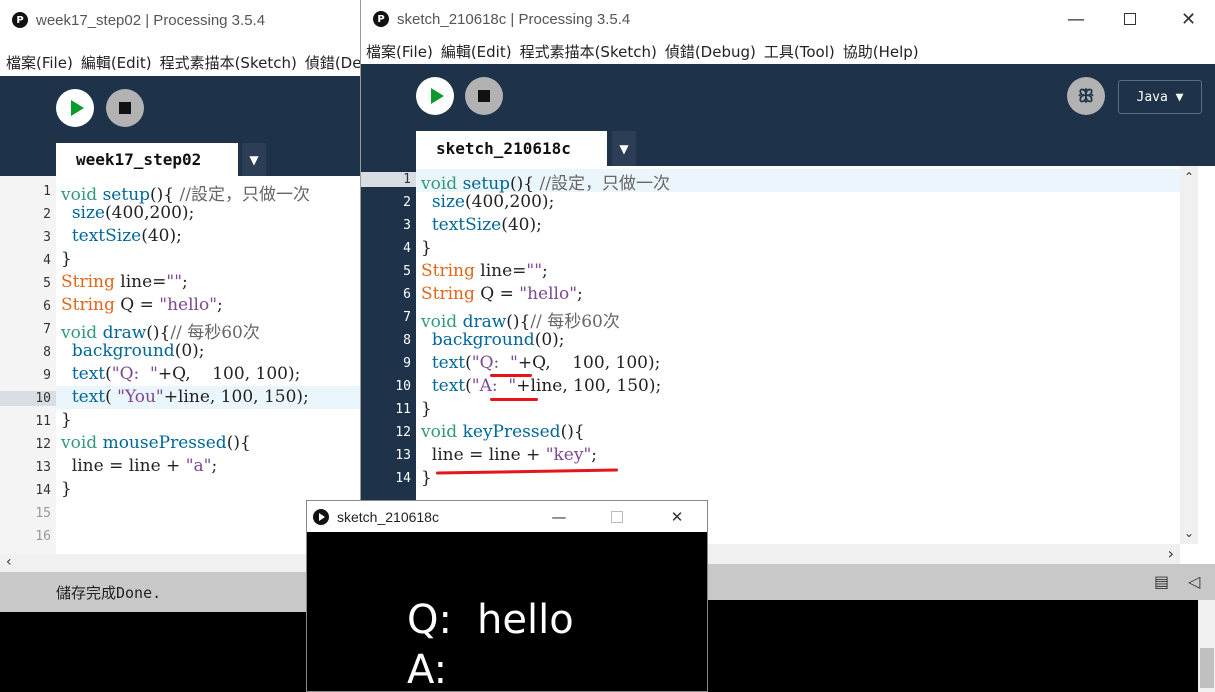  I want to click on console-scrollbar, so click(1206, 646).